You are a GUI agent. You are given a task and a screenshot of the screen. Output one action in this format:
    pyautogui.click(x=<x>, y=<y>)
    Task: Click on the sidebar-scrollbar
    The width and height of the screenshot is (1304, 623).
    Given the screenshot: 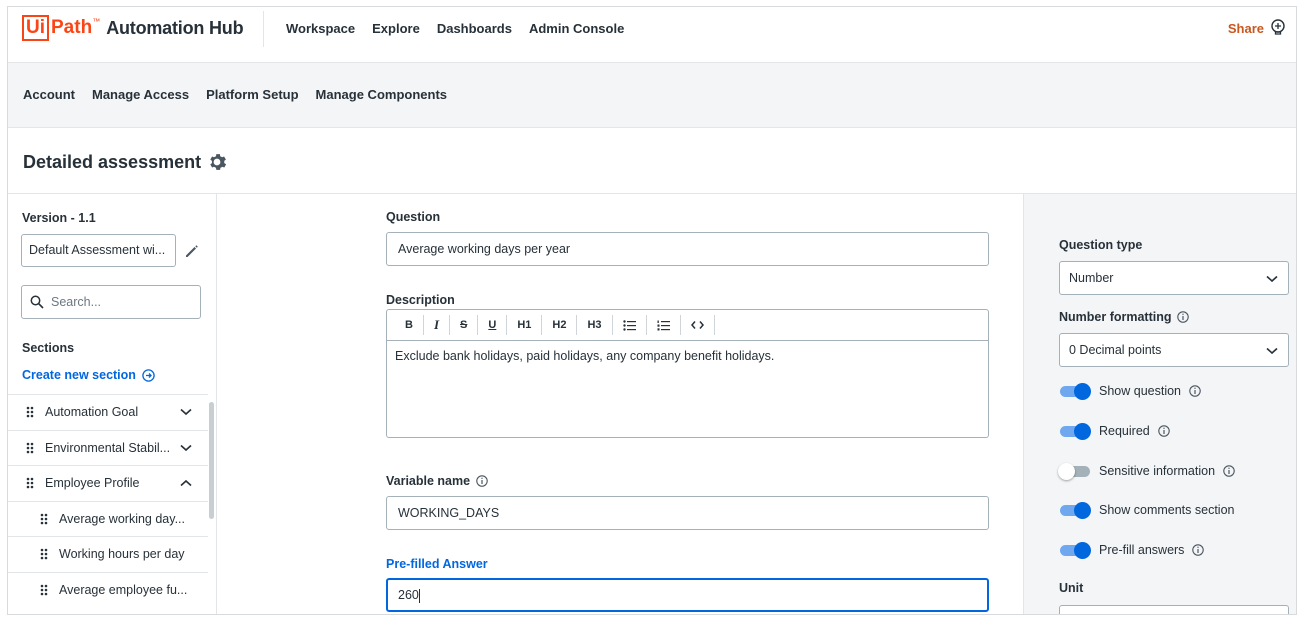 What is the action you would take?
    pyautogui.click(x=211, y=460)
    